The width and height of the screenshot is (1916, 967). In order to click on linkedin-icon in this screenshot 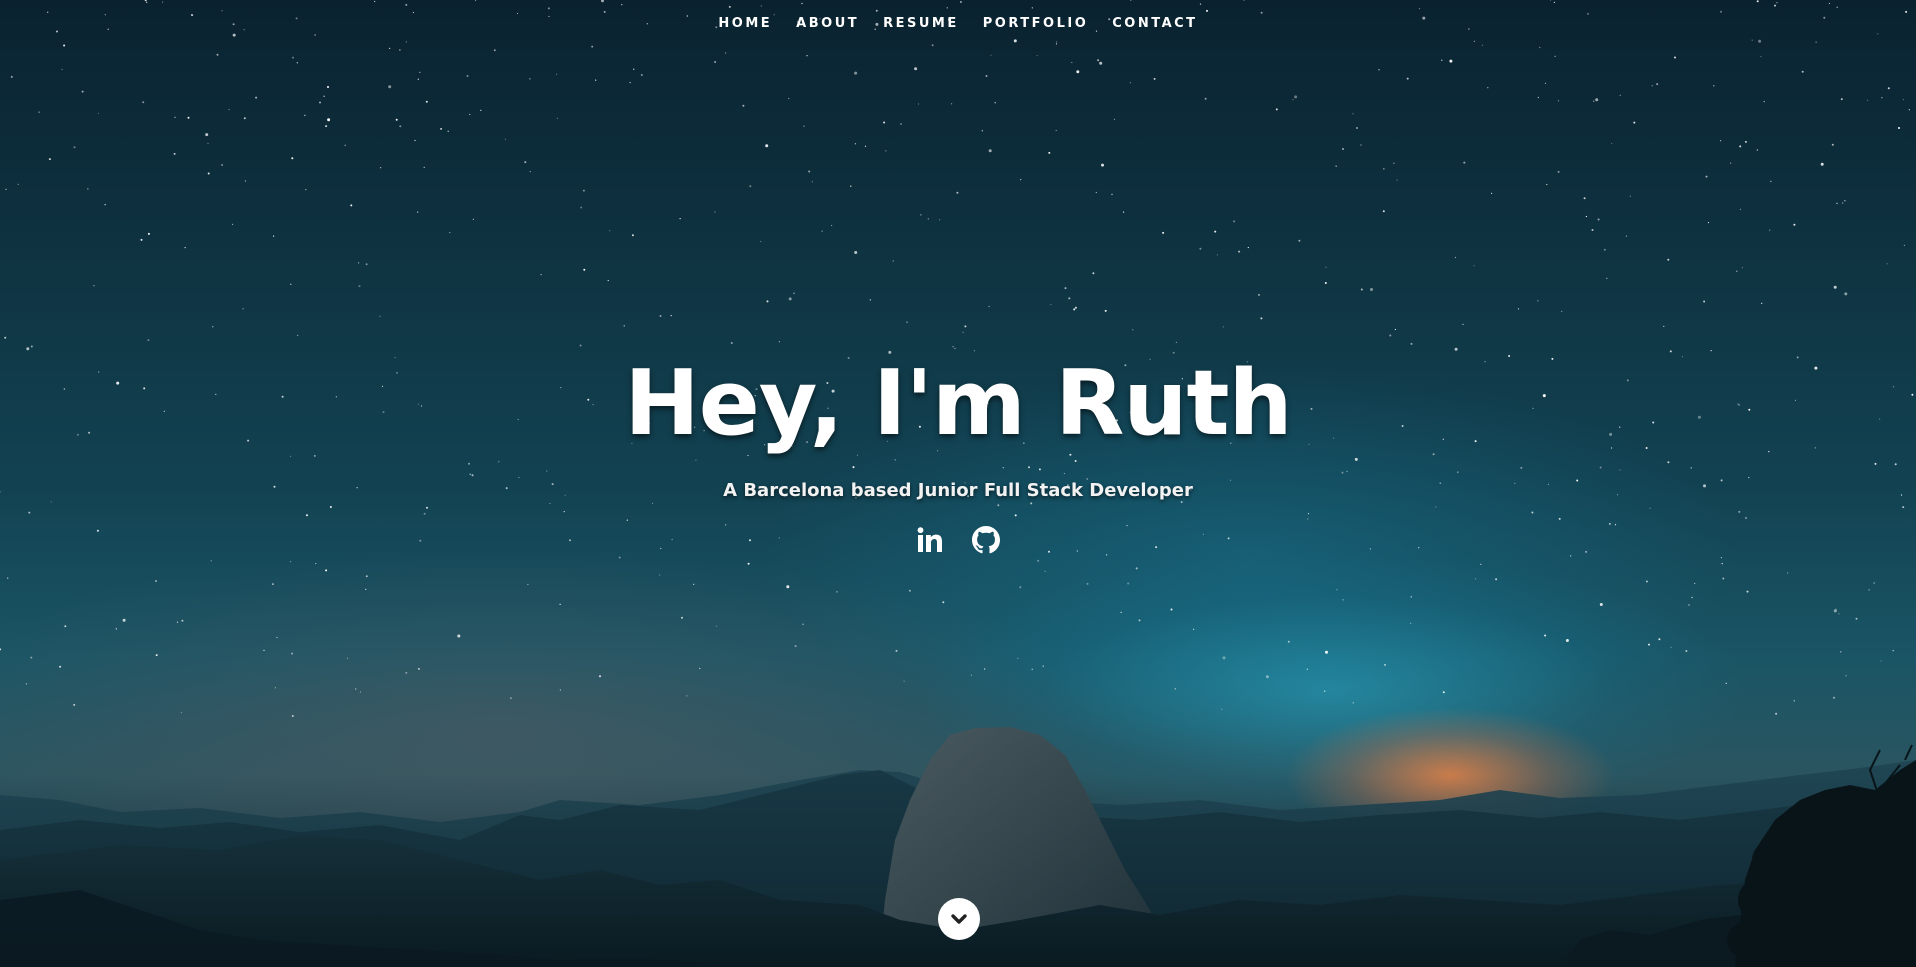, I will do `click(929, 539)`.